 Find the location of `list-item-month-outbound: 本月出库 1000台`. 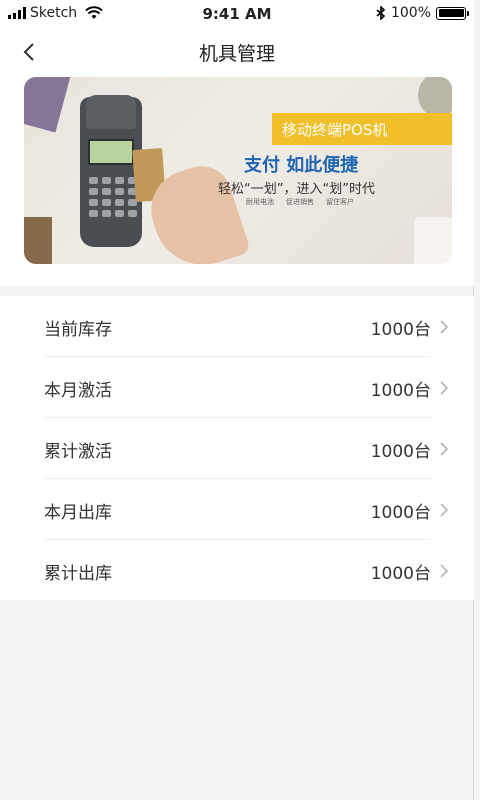

list-item-month-outbound: 本月出库 1000台 is located at coordinates (246, 509).